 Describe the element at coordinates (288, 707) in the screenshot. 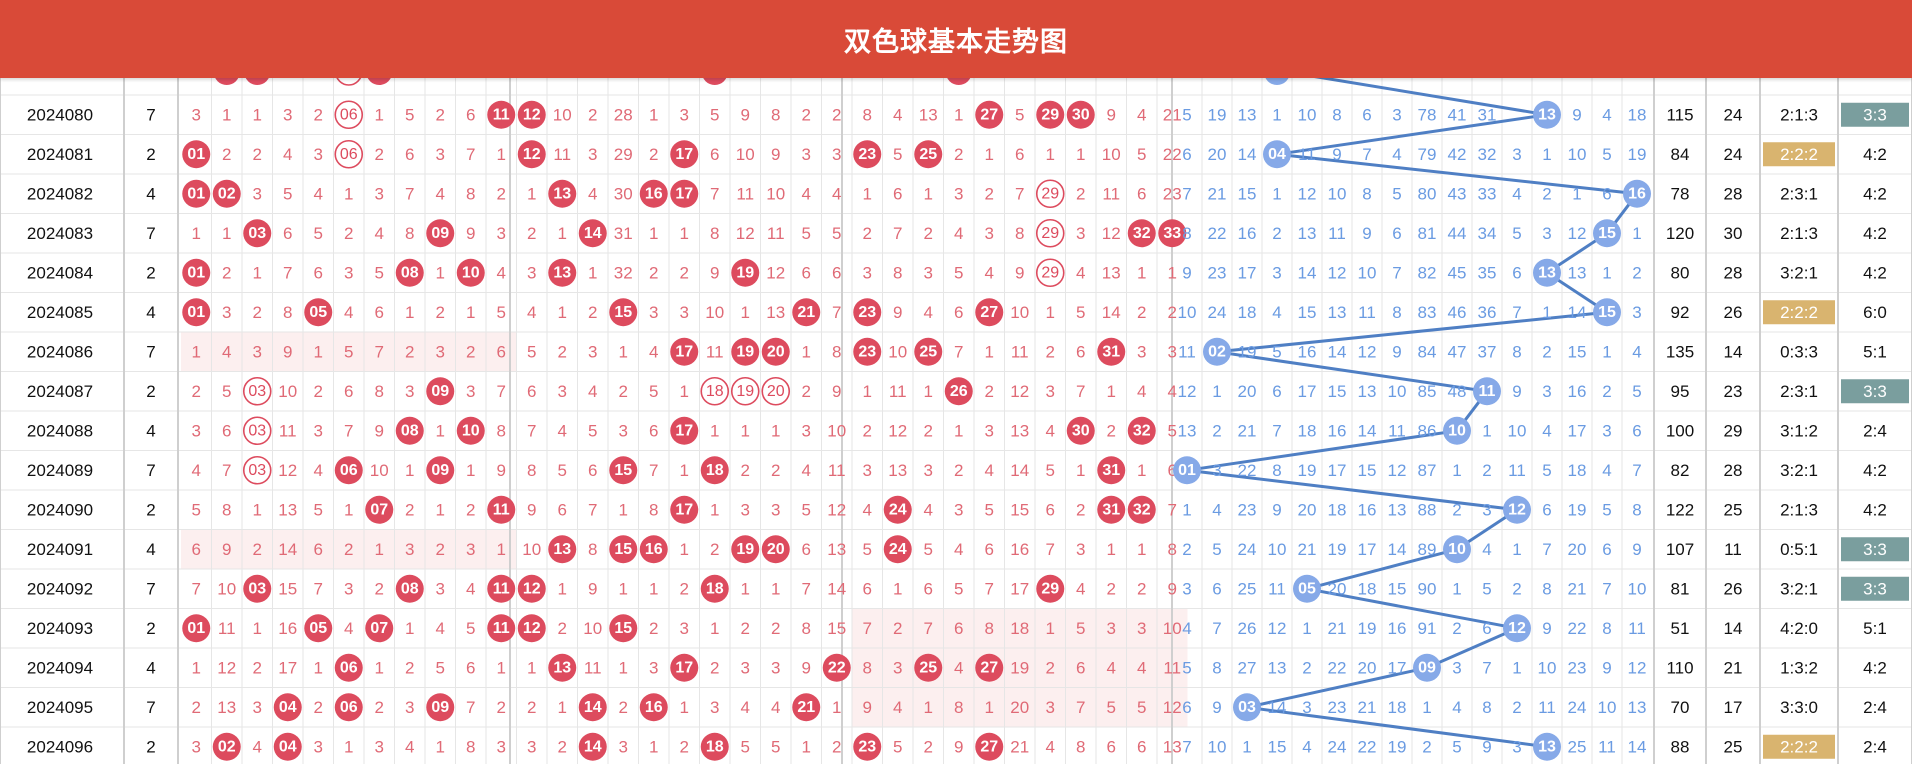

I see `red-ball-number: 04` at that location.